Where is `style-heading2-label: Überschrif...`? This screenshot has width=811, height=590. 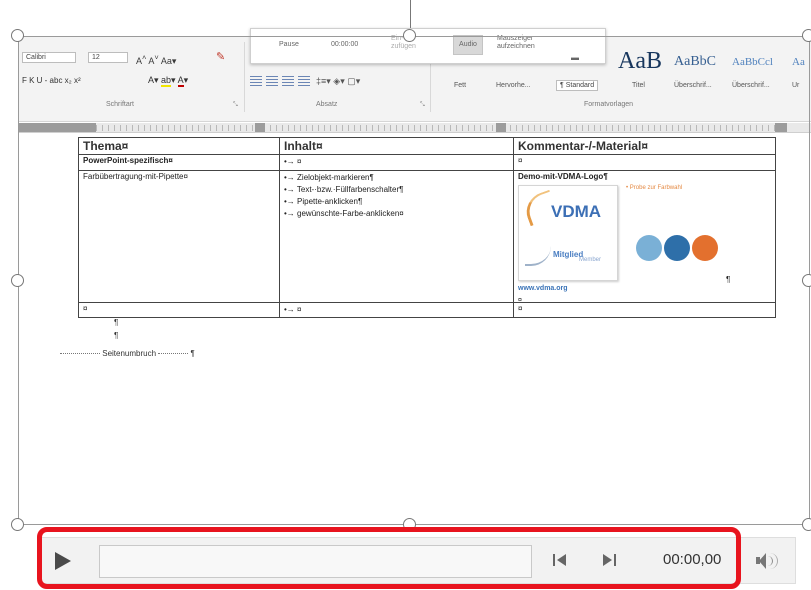 style-heading2-label: Überschrif... is located at coordinates (751, 85).